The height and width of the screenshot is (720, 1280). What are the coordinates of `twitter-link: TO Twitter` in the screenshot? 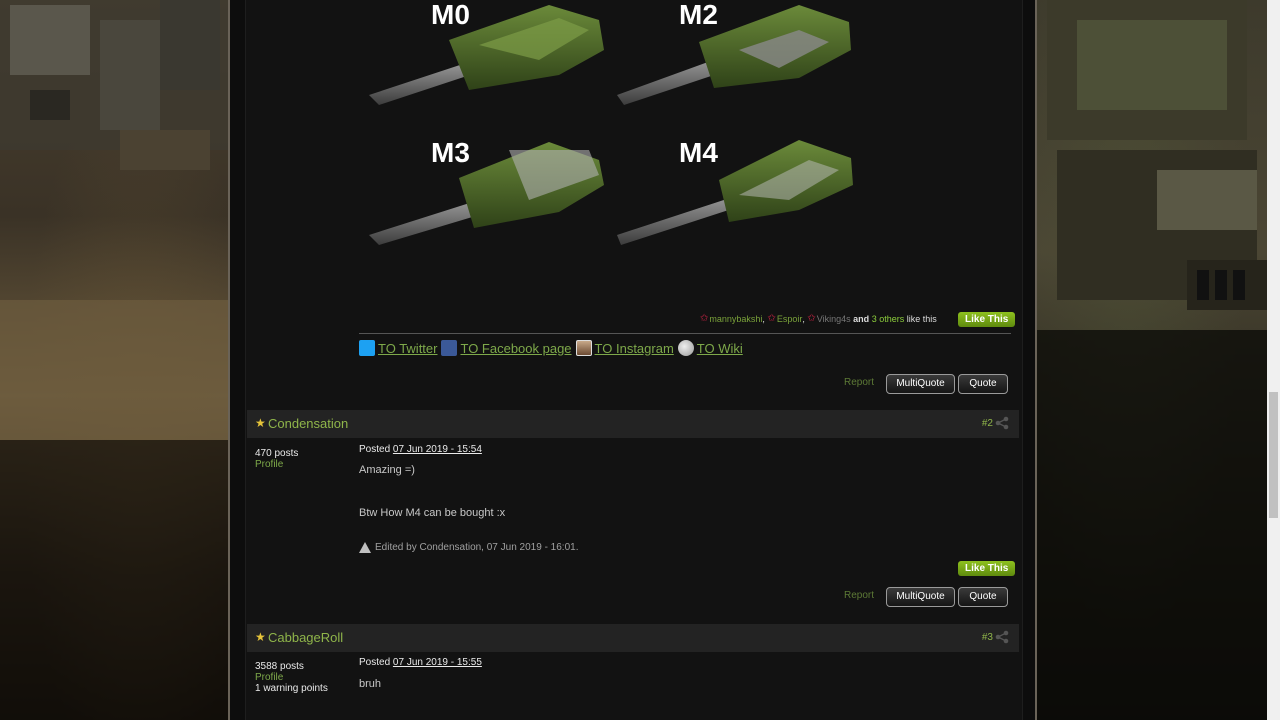 It's located at (407, 348).